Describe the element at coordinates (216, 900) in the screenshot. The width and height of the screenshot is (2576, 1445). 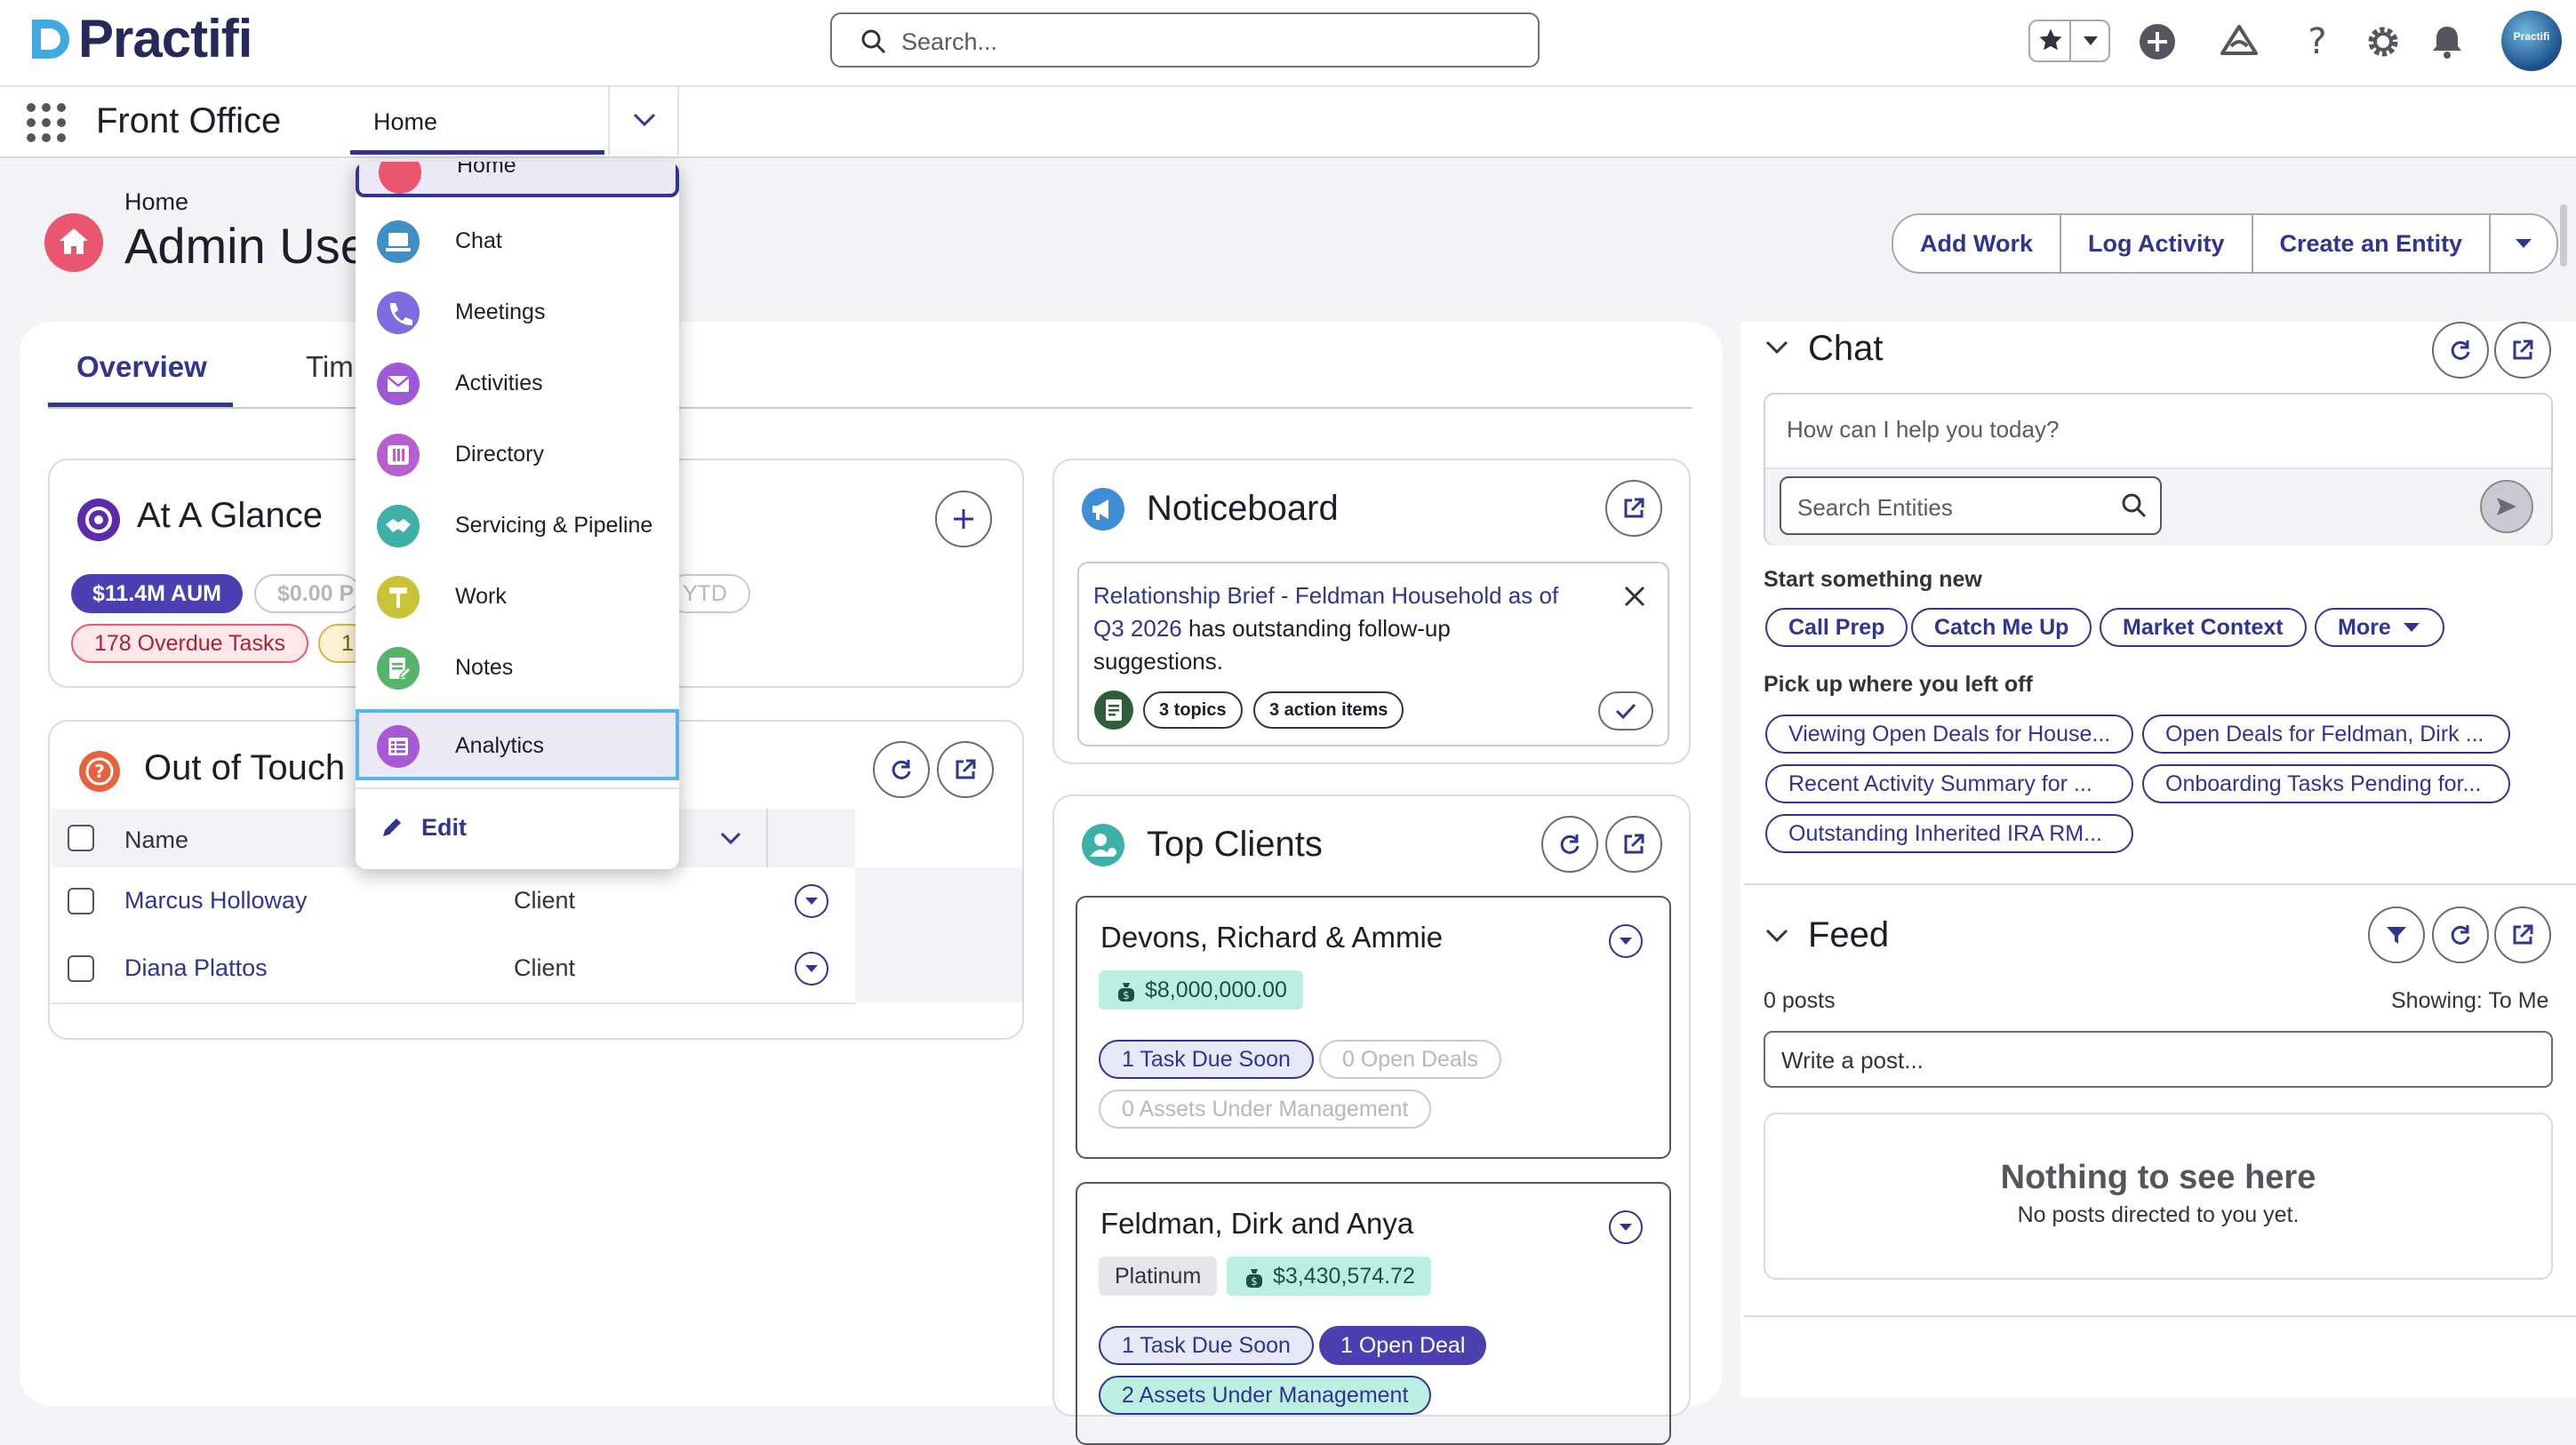
I see `client-name-link: Marcus Holloway` at that location.